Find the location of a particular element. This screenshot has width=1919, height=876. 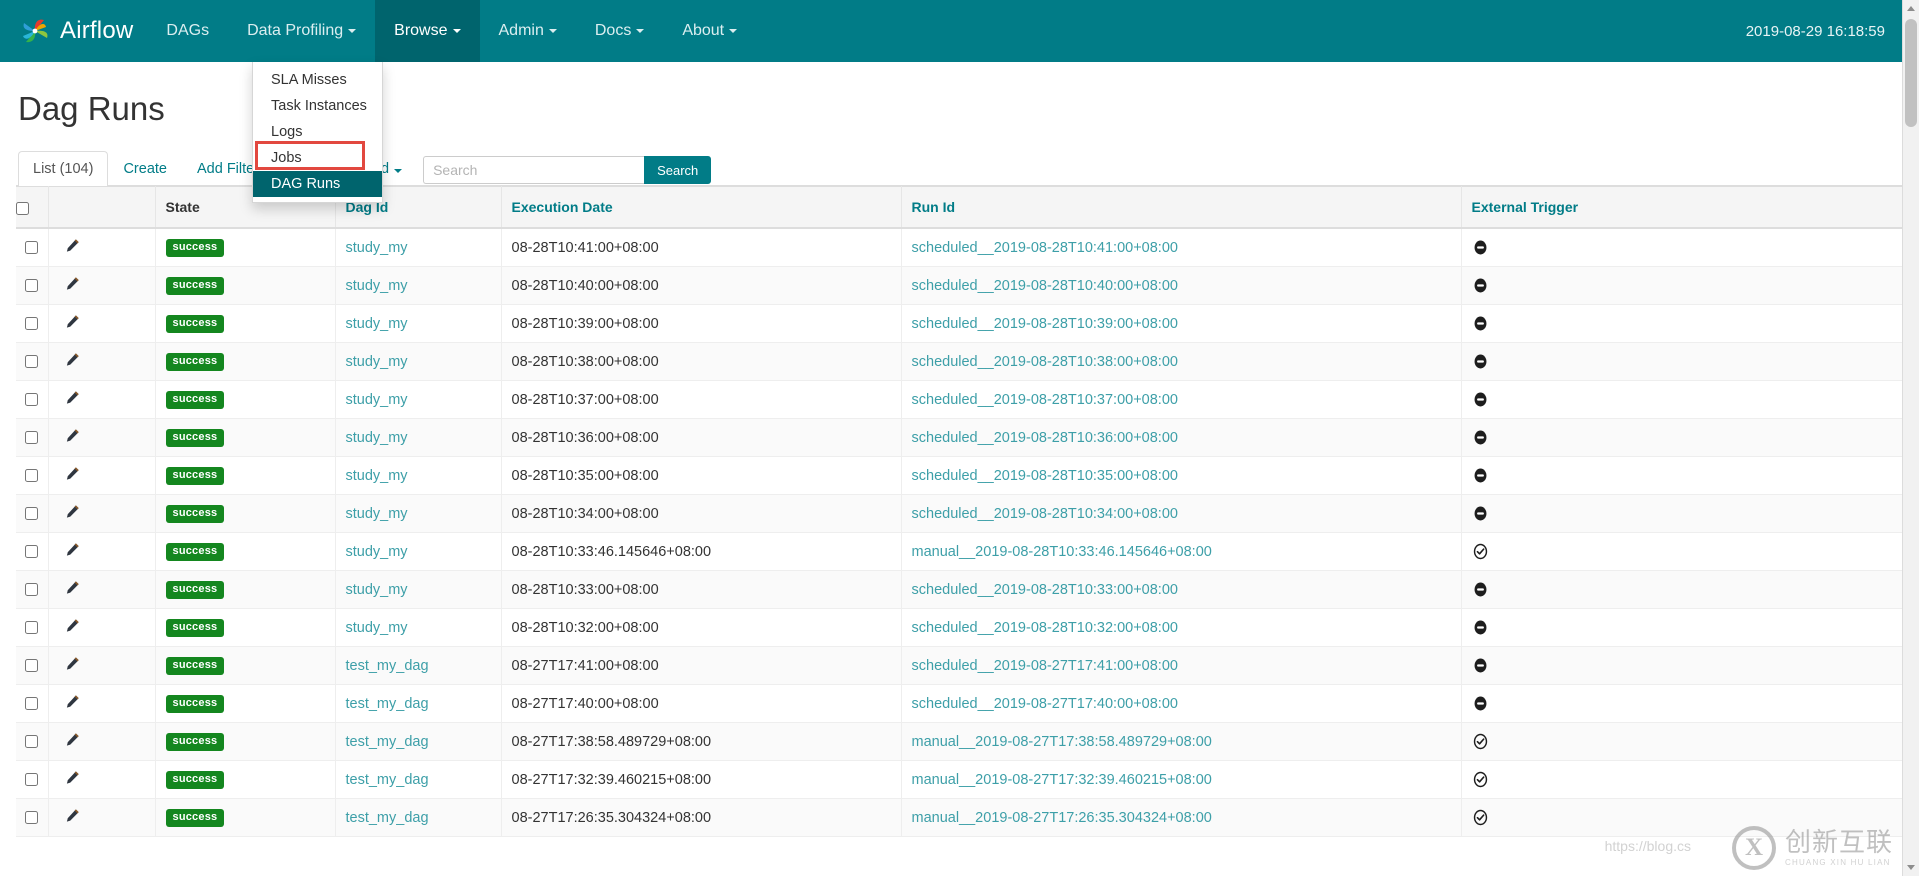

airflow-pinwheel-logo-icon is located at coordinates (35, 31).